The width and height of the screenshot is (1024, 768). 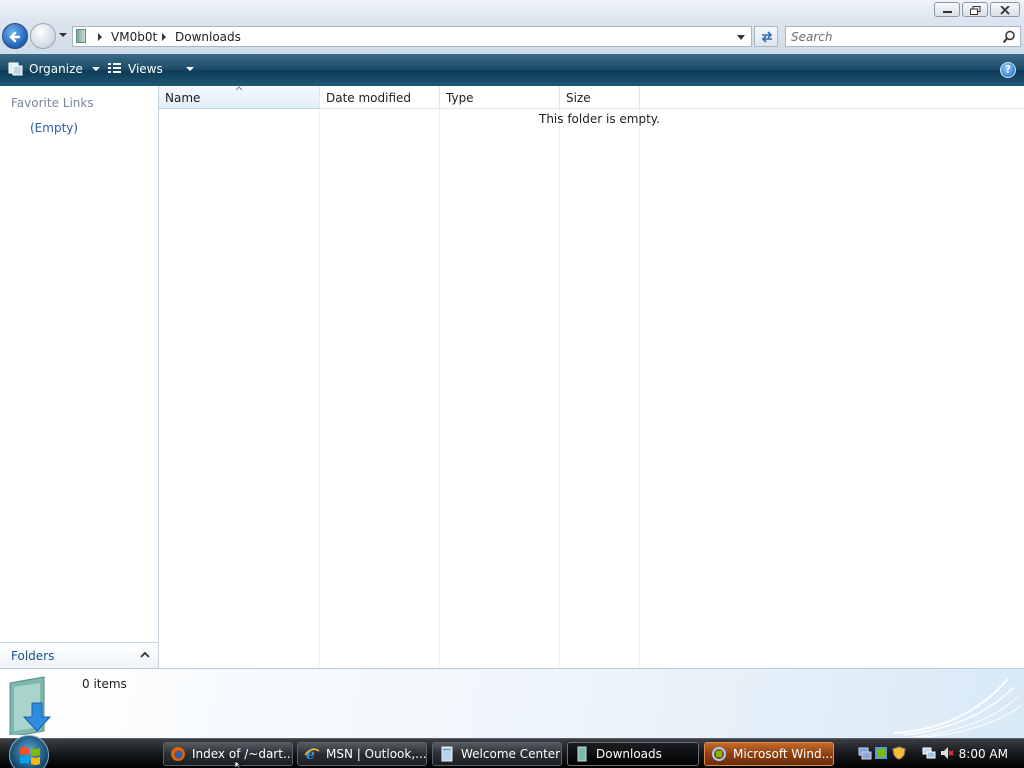 I want to click on firefox-icon, so click(x=178, y=754).